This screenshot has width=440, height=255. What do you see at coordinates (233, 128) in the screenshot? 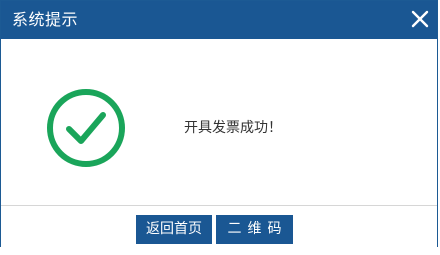
I see `success-message: 开具发票成功！` at bounding box center [233, 128].